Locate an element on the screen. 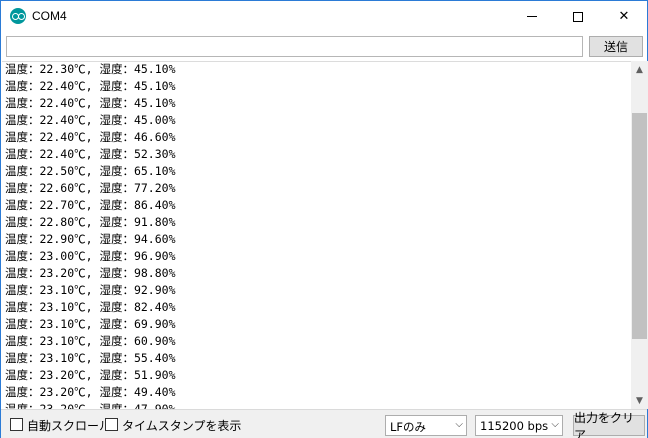  maximize-icon is located at coordinates (578, 16).